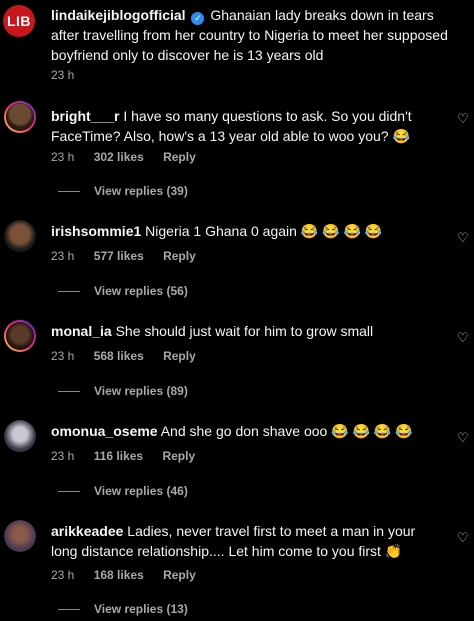 Image resolution: width=474 pixels, height=621 pixels. I want to click on comment-meta: 23 h 116 likes Reply, so click(131, 456).